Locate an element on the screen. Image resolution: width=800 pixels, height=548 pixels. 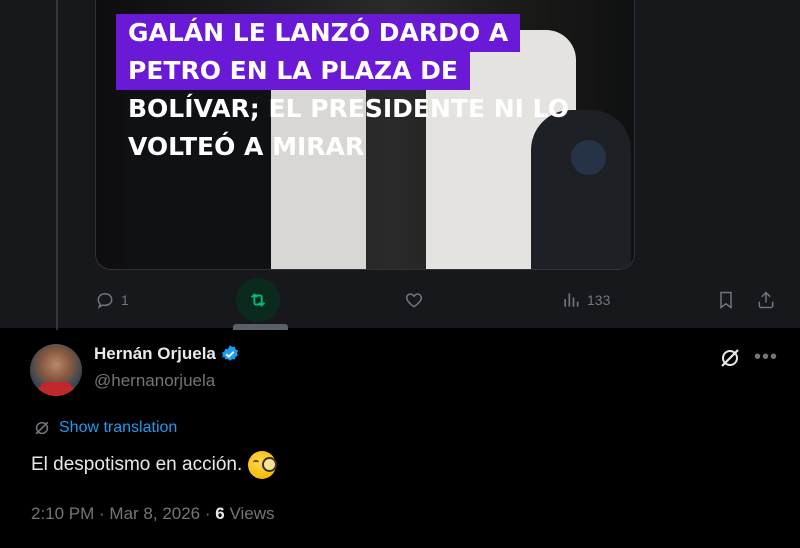
views-label: Views is located at coordinates (249, 513).